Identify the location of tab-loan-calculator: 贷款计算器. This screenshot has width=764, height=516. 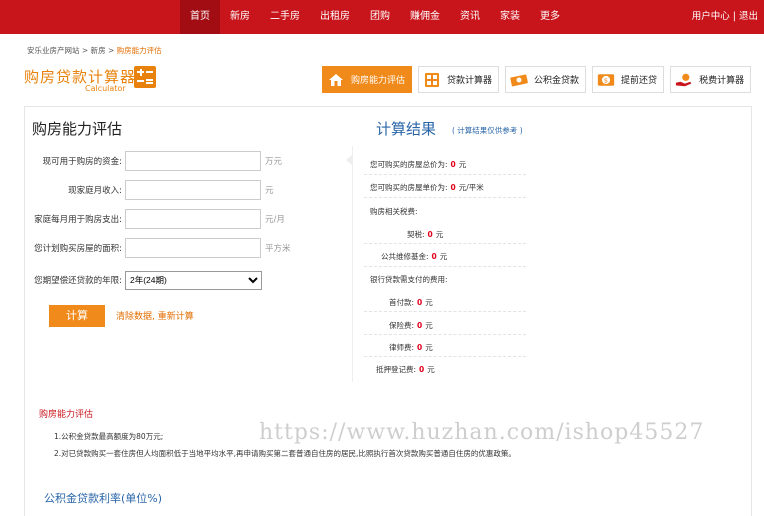
(459, 79).